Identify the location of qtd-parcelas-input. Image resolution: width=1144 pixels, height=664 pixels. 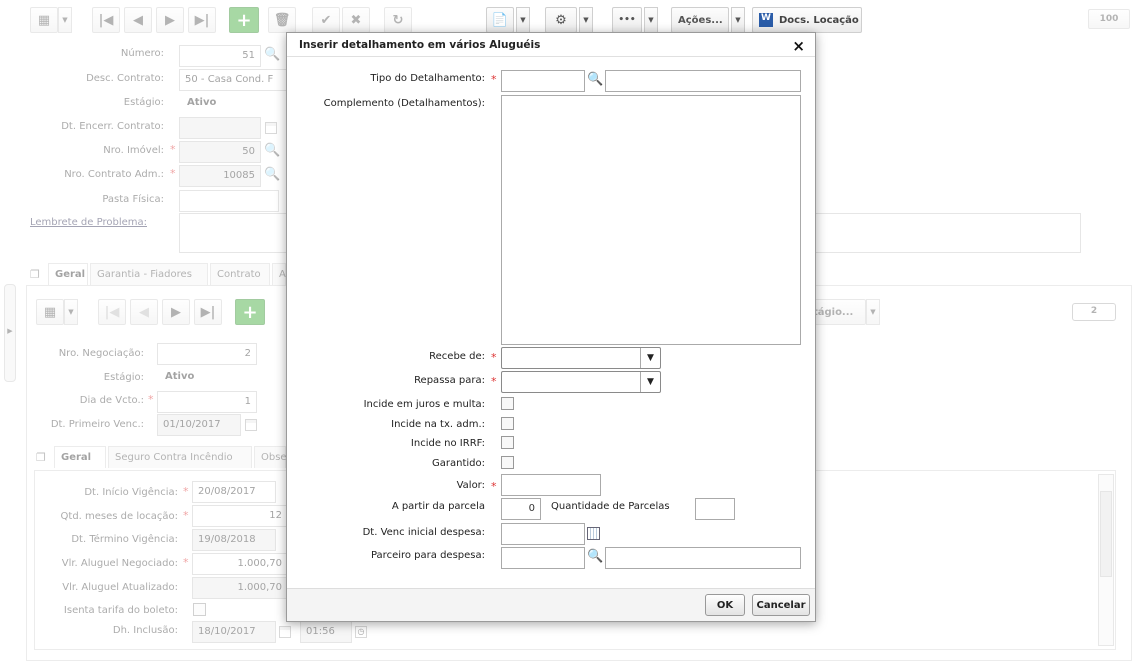
(715, 509).